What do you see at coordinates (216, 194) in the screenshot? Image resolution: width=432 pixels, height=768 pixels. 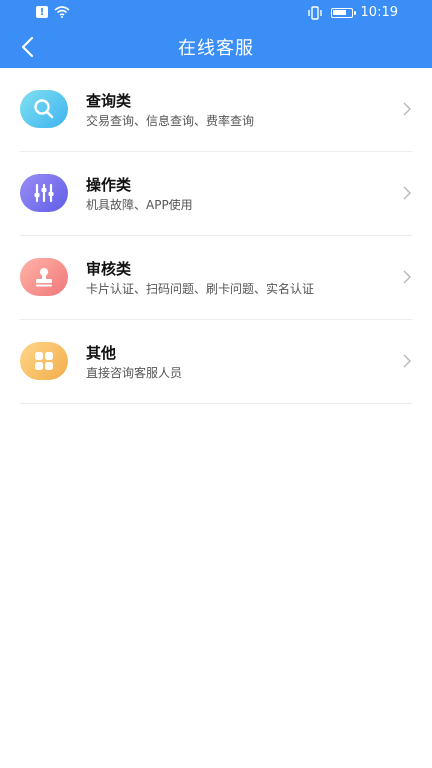 I see `list-item-operation: 操作类 机具故障、APP使用` at bounding box center [216, 194].